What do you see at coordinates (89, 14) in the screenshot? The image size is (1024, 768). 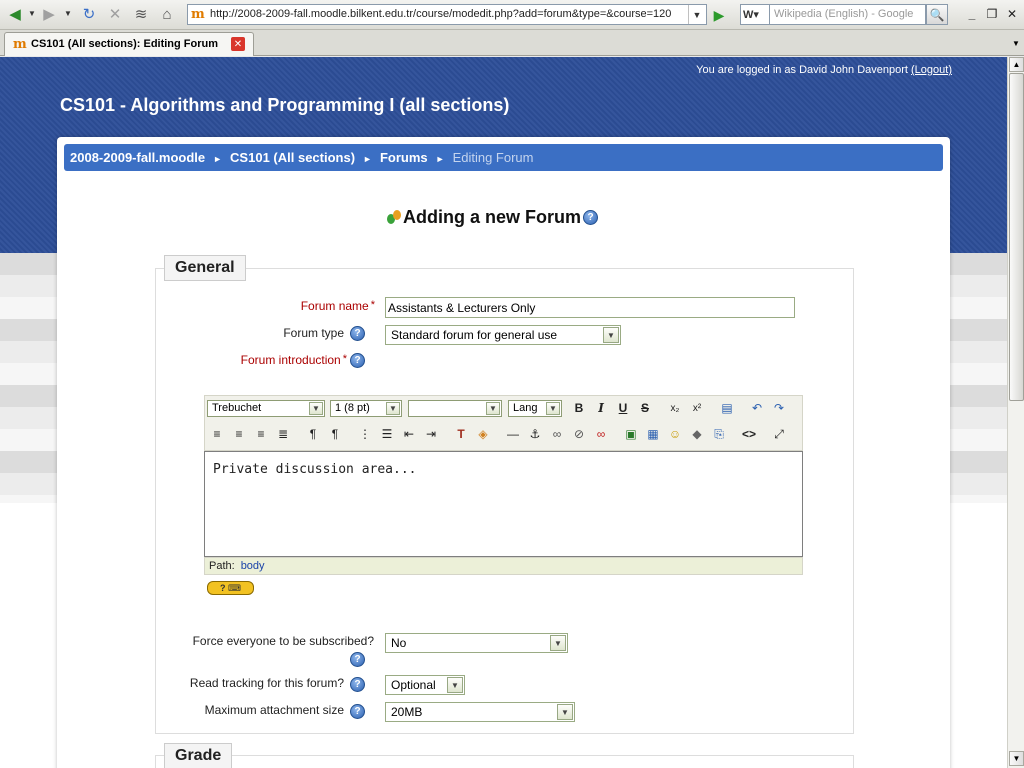 I see `reload-icon: ↻` at bounding box center [89, 14].